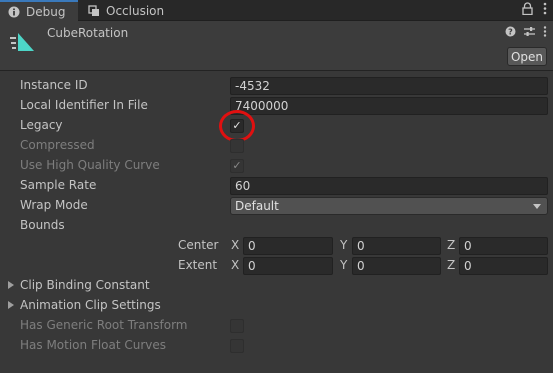  Describe the element at coordinates (389, 86) in the screenshot. I see `instance-id-field: -4532` at that location.